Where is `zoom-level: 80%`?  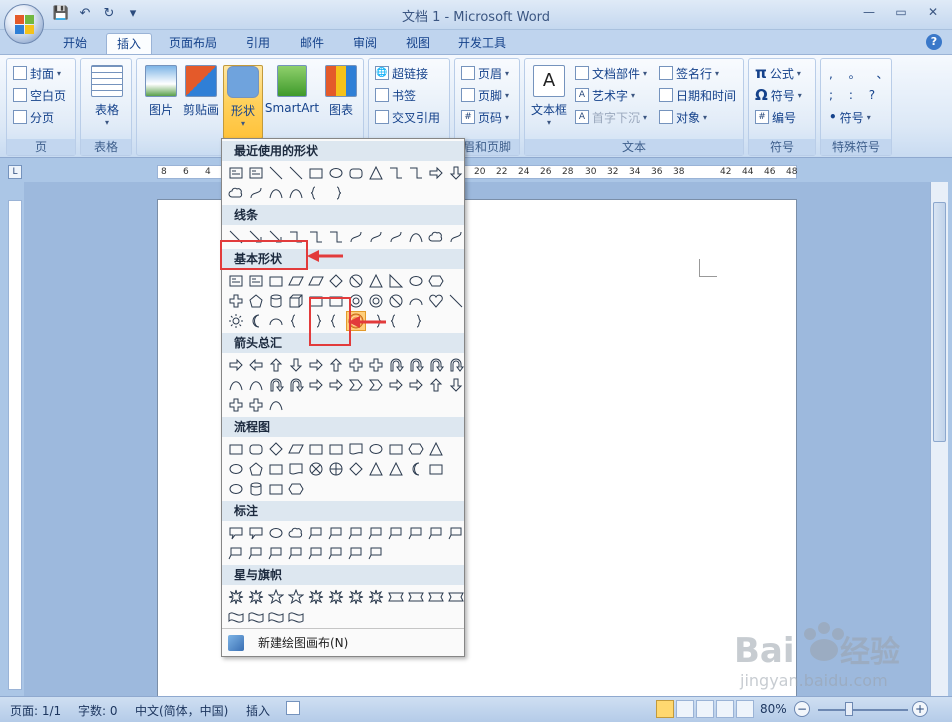
zoom-level: 80% is located at coordinates (773, 709).